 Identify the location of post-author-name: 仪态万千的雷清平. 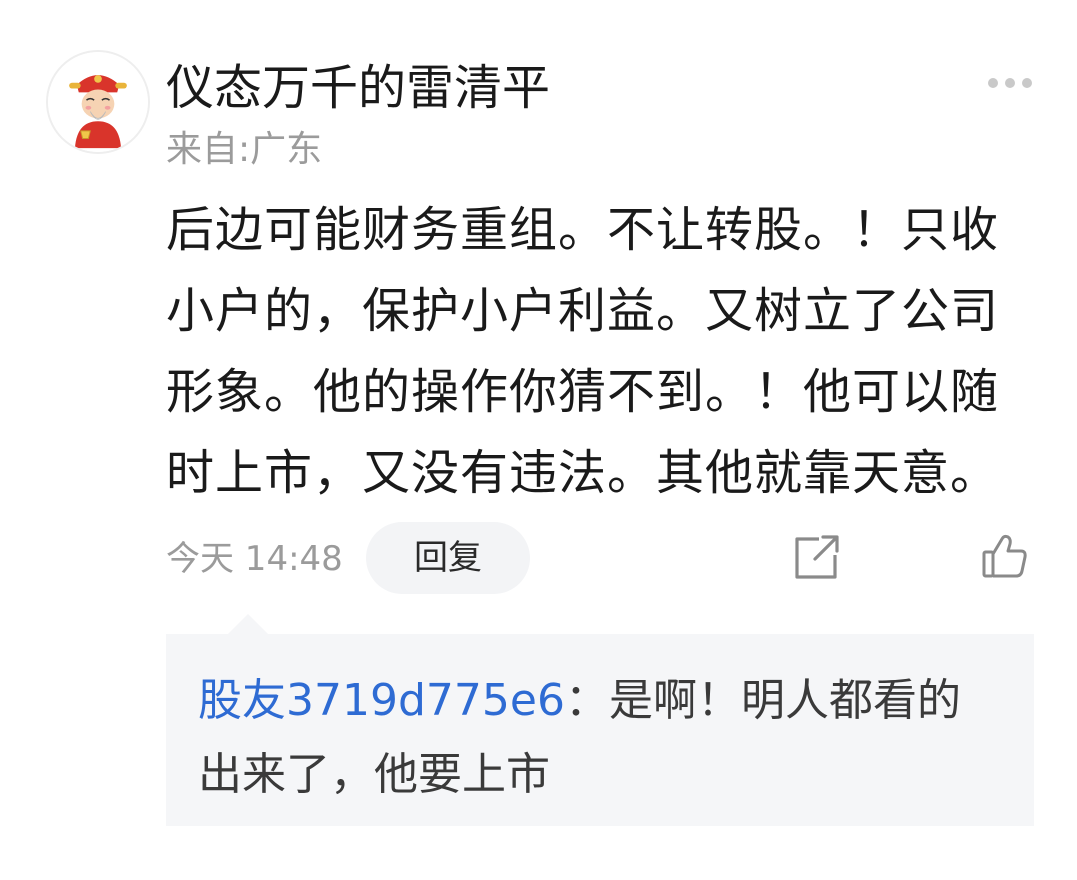
(358, 88).